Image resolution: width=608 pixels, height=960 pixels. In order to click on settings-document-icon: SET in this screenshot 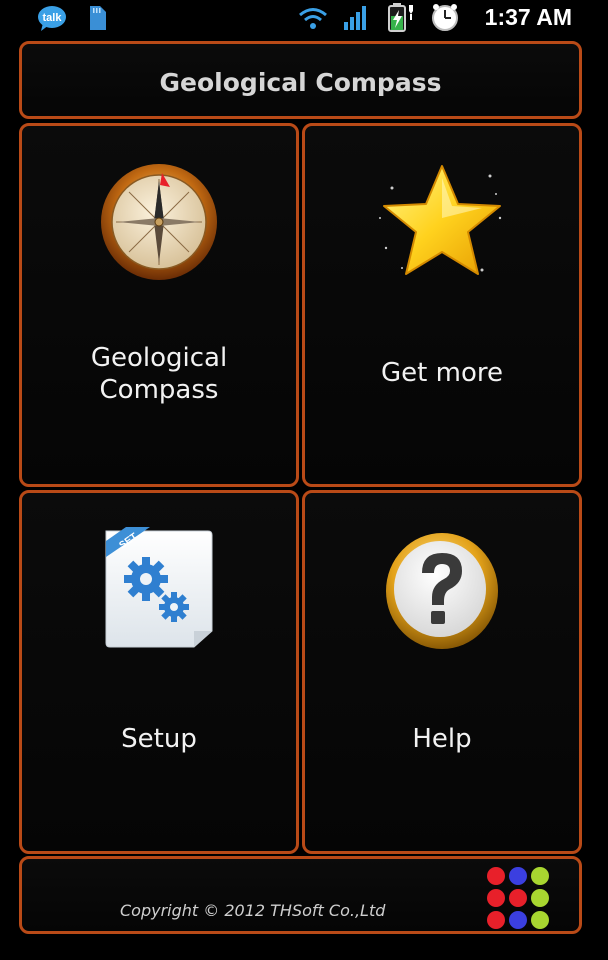, I will do `click(159, 587)`.